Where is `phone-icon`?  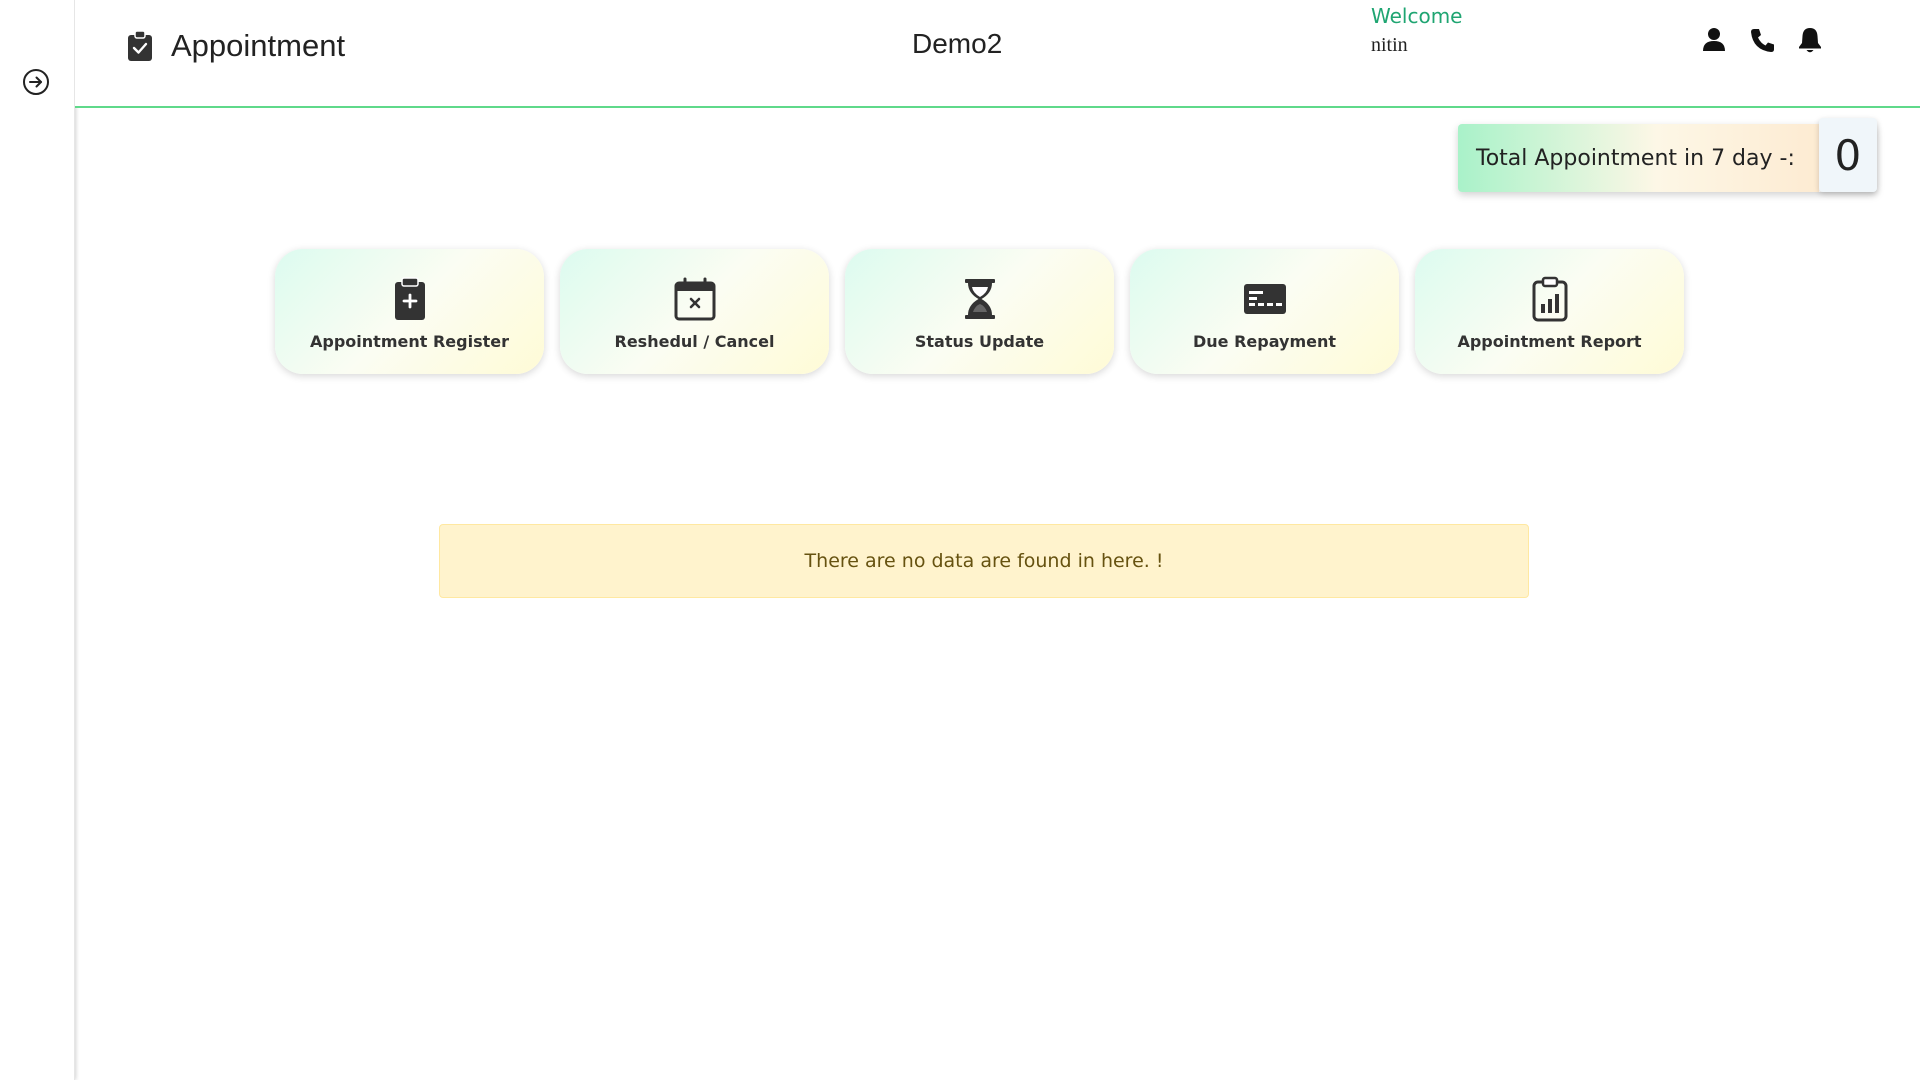
phone-icon is located at coordinates (1762, 40).